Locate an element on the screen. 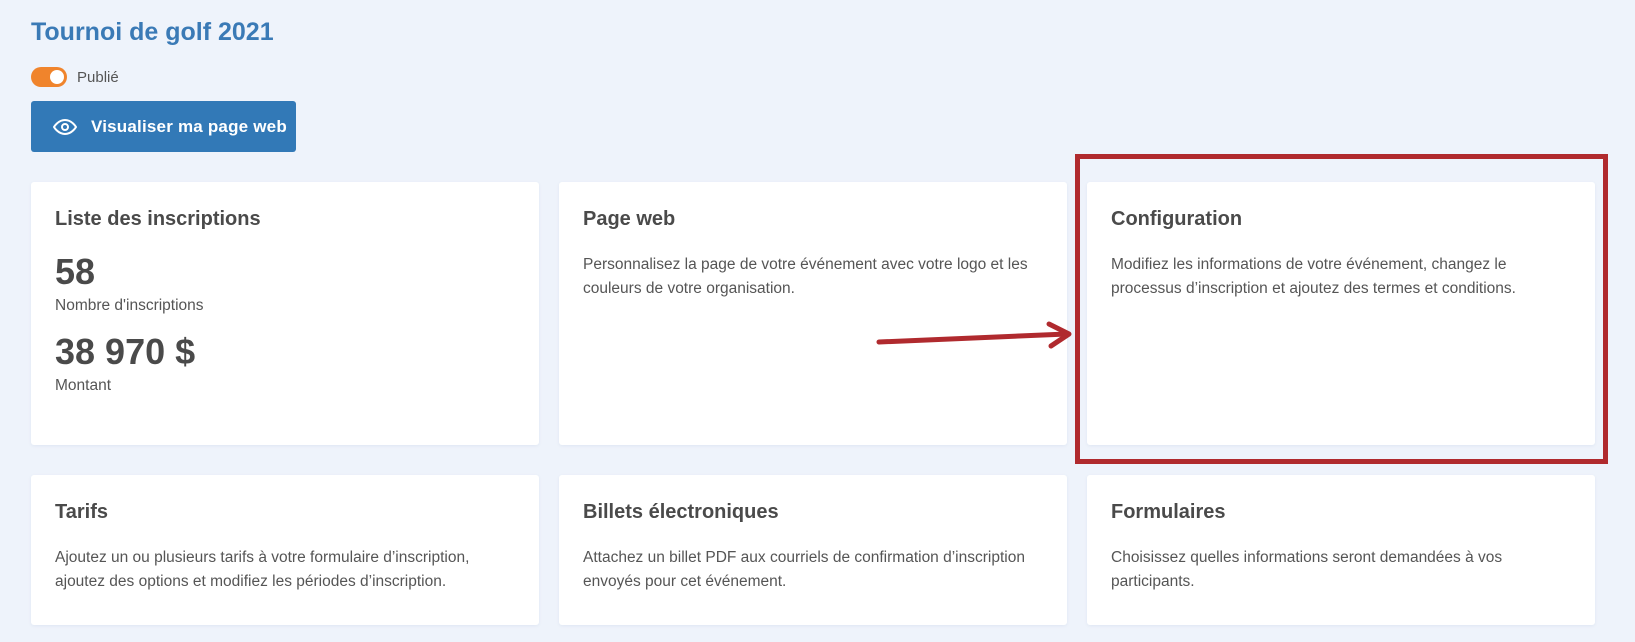  registrations-amount-label: Montant is located at coordinates (83, 385).